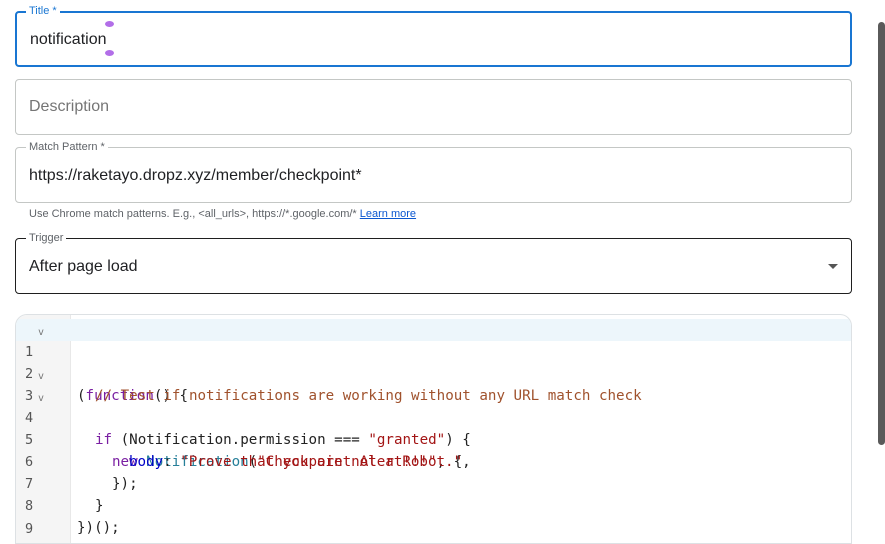 The image size is (885, 544). I want to click on title-field: Title * notification, so click(433, 36).